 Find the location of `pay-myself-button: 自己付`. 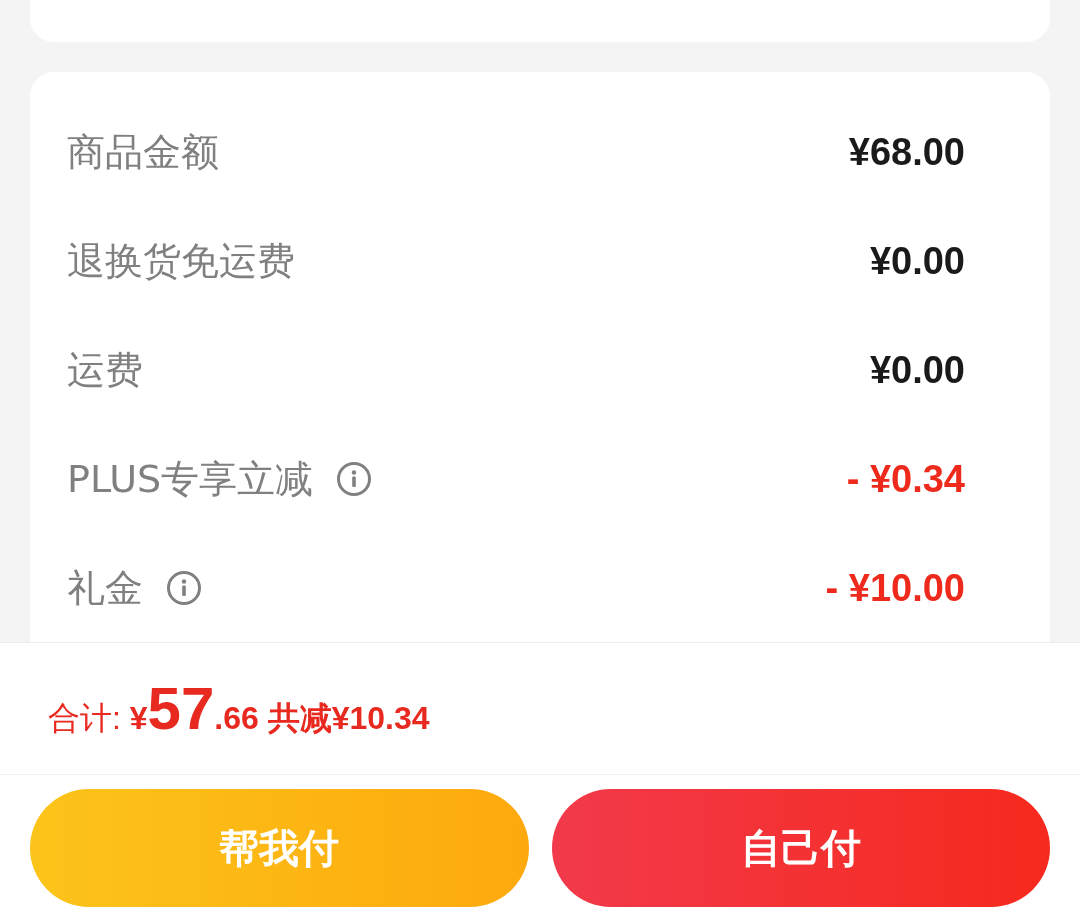

pay-myself-button: 自己付 is located at coordinates (800, 848).